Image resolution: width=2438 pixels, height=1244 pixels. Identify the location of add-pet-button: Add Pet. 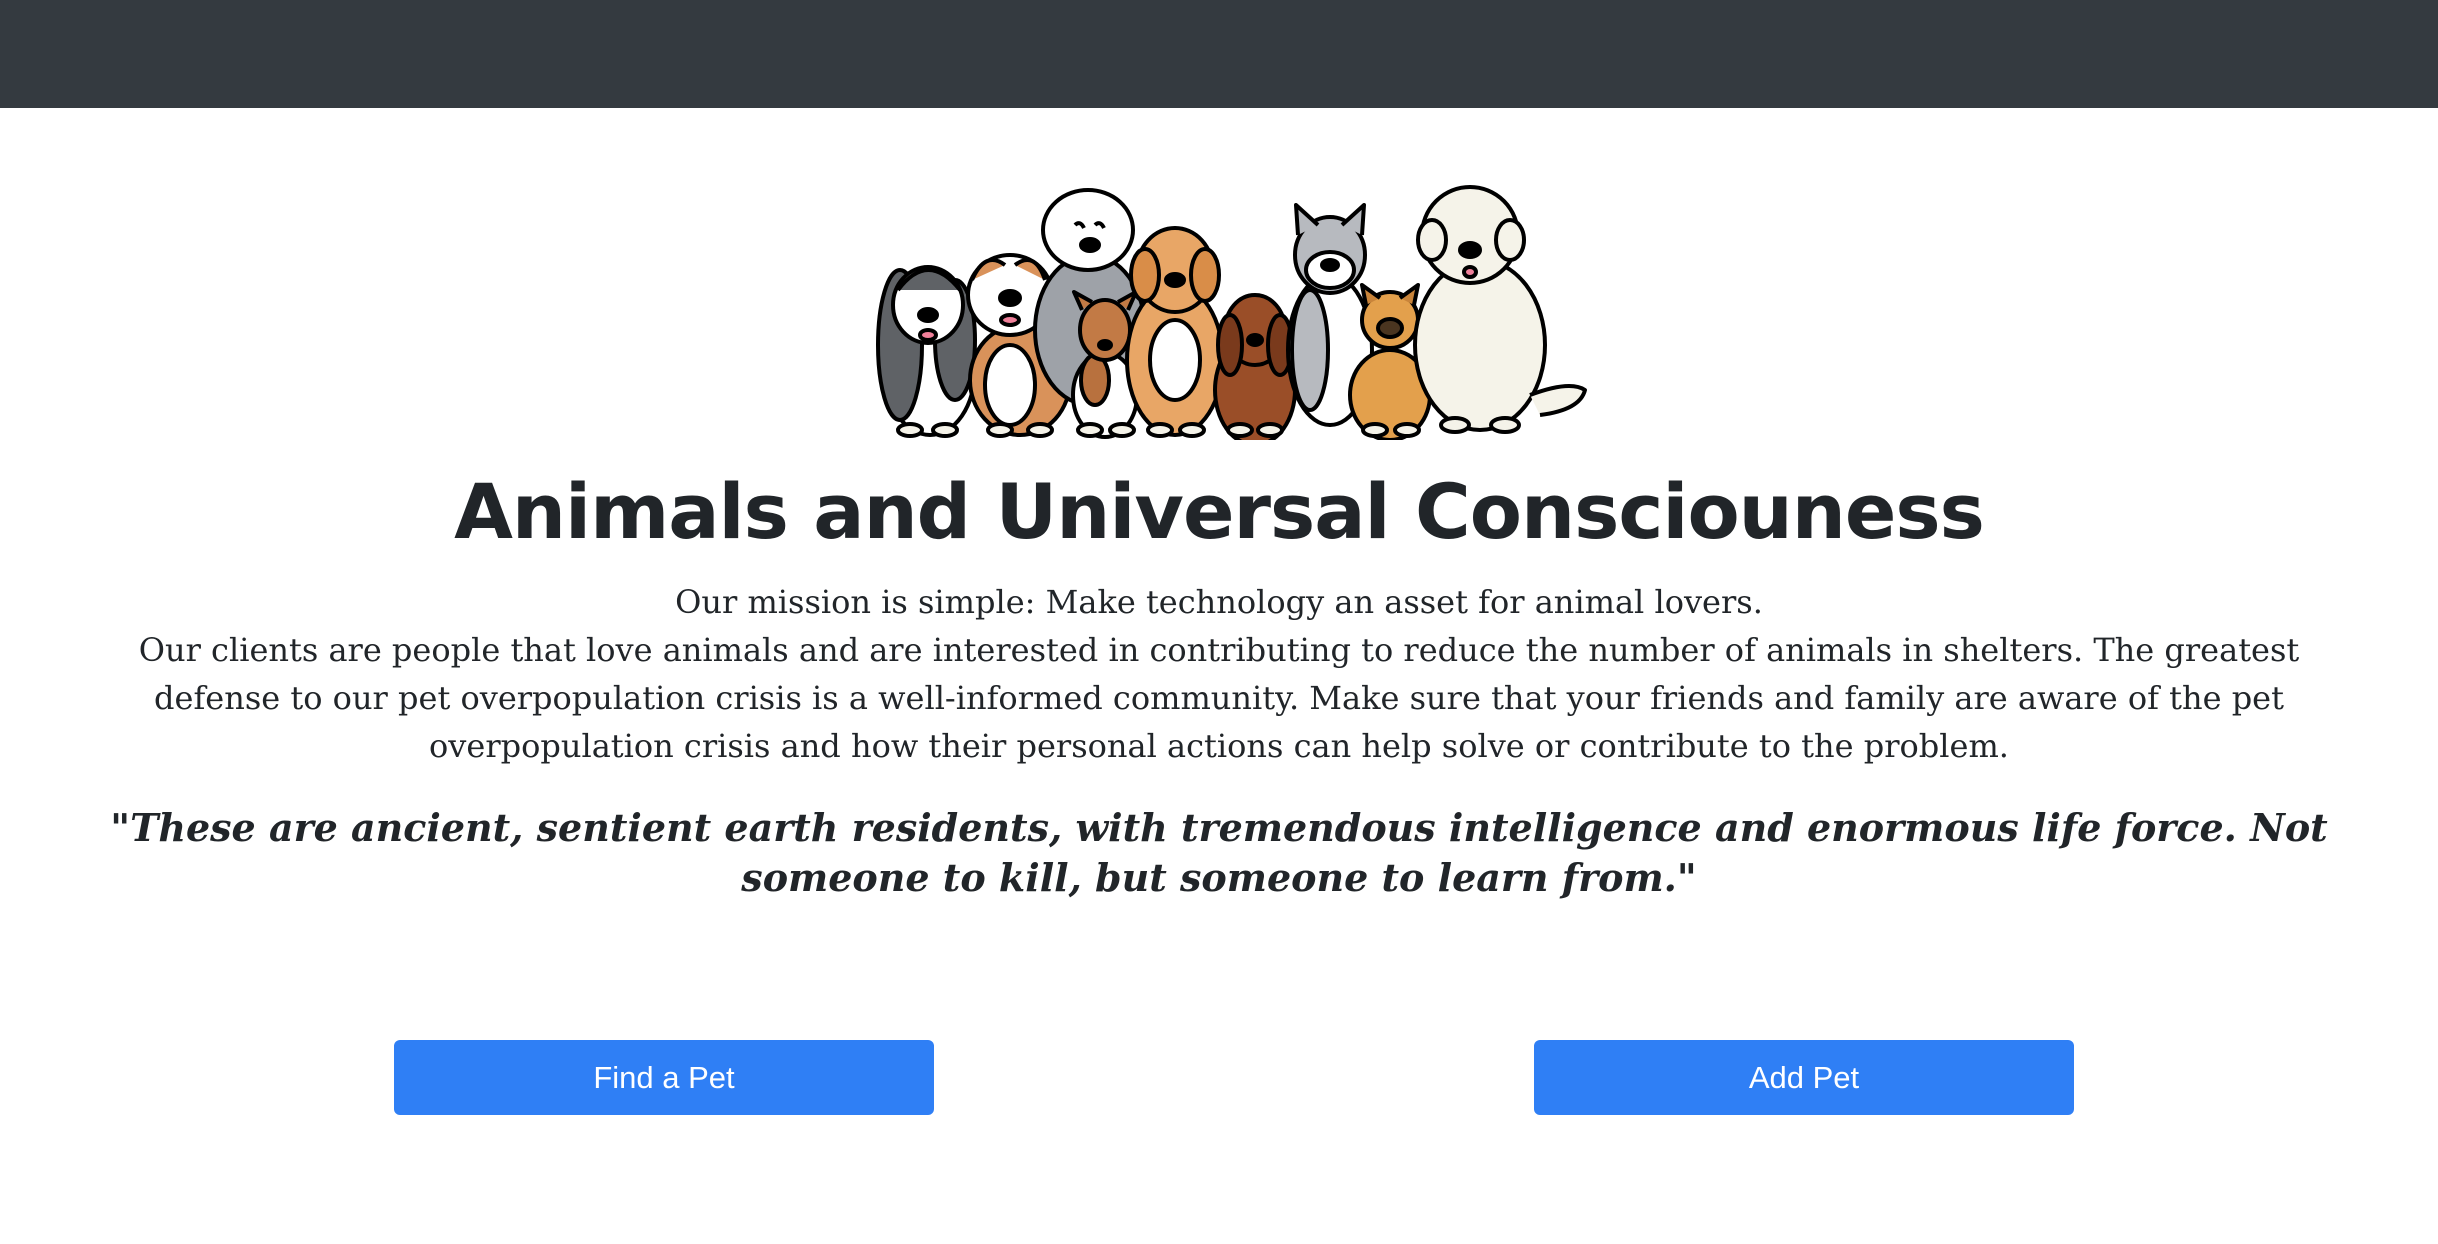
(1804, 1077).